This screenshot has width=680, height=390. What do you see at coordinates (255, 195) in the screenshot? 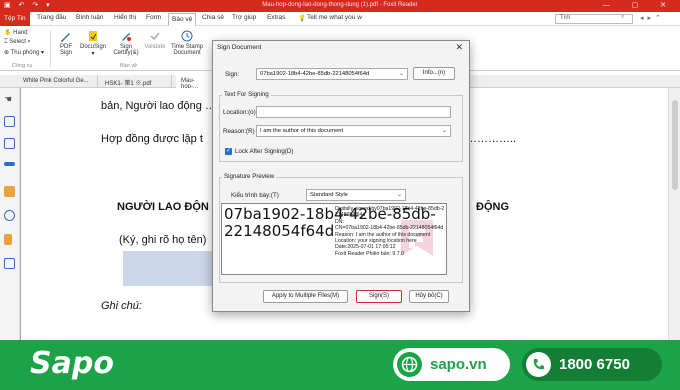
I see `style-label: Kiểu trình bày:(T)` at bounding box center [255, 195].